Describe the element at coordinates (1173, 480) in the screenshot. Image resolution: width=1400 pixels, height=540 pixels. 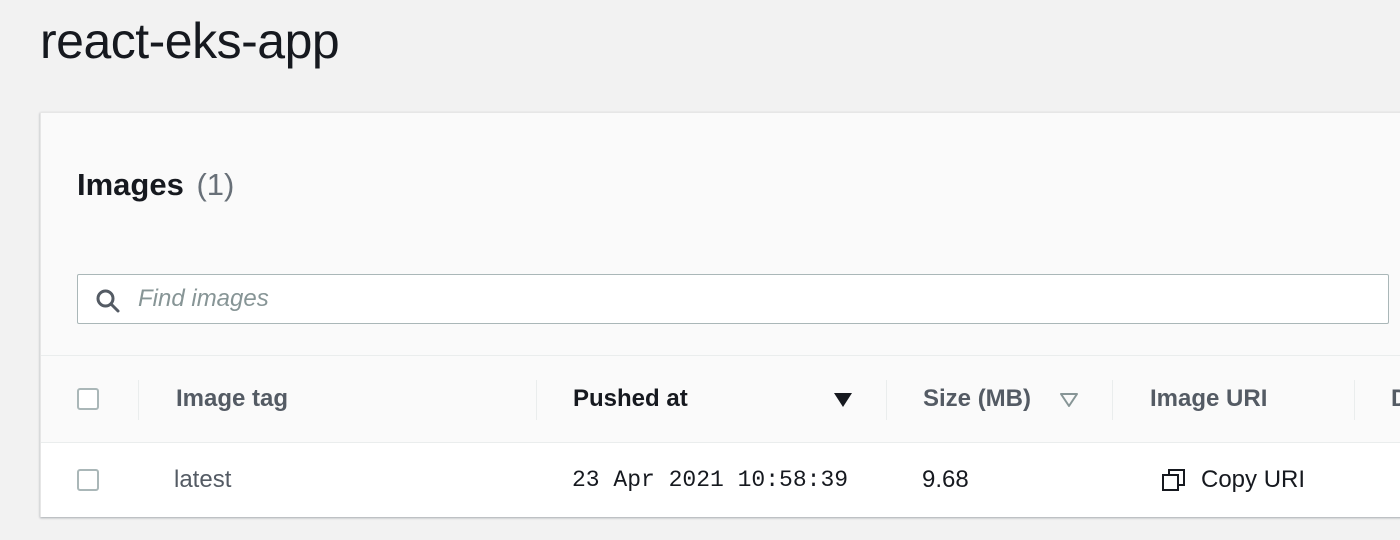
I see `copy-icon` at that location.